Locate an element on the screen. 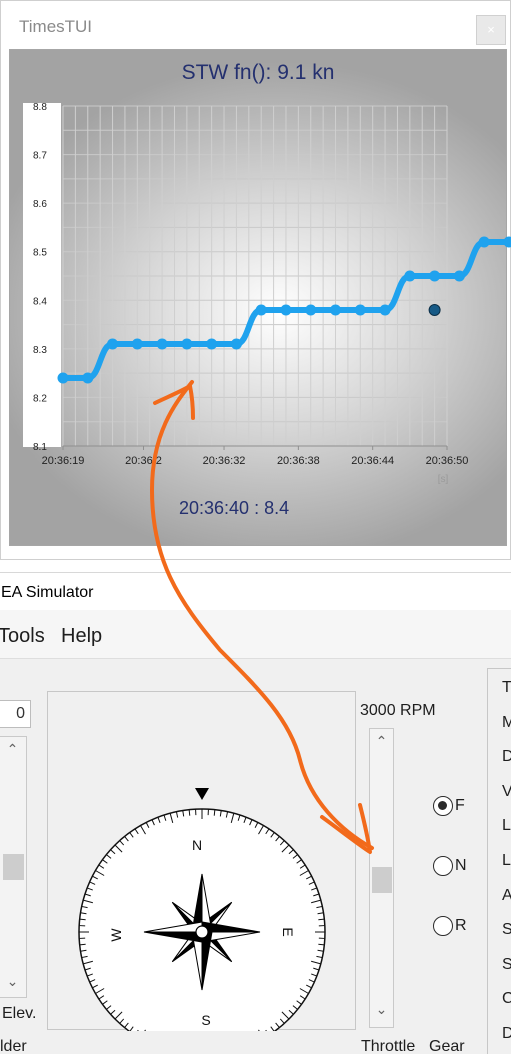  y-tick-label: 8.4 is located at coordinates (40, 301).